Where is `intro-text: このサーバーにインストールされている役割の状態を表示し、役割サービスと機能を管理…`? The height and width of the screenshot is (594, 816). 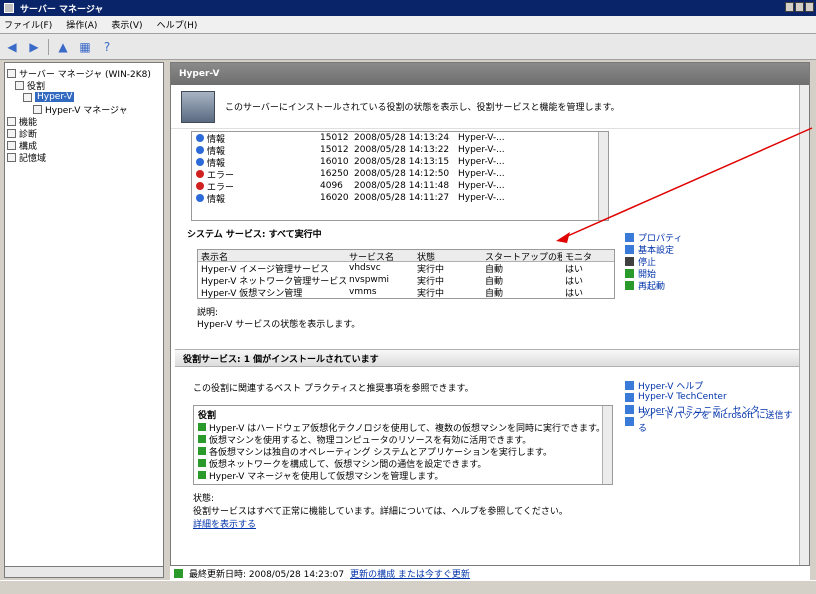
intro-text: このサーバーにインストールされている役割の状態を表示し、役割サービスと機能を管理… is located at coordinates (422, 108).